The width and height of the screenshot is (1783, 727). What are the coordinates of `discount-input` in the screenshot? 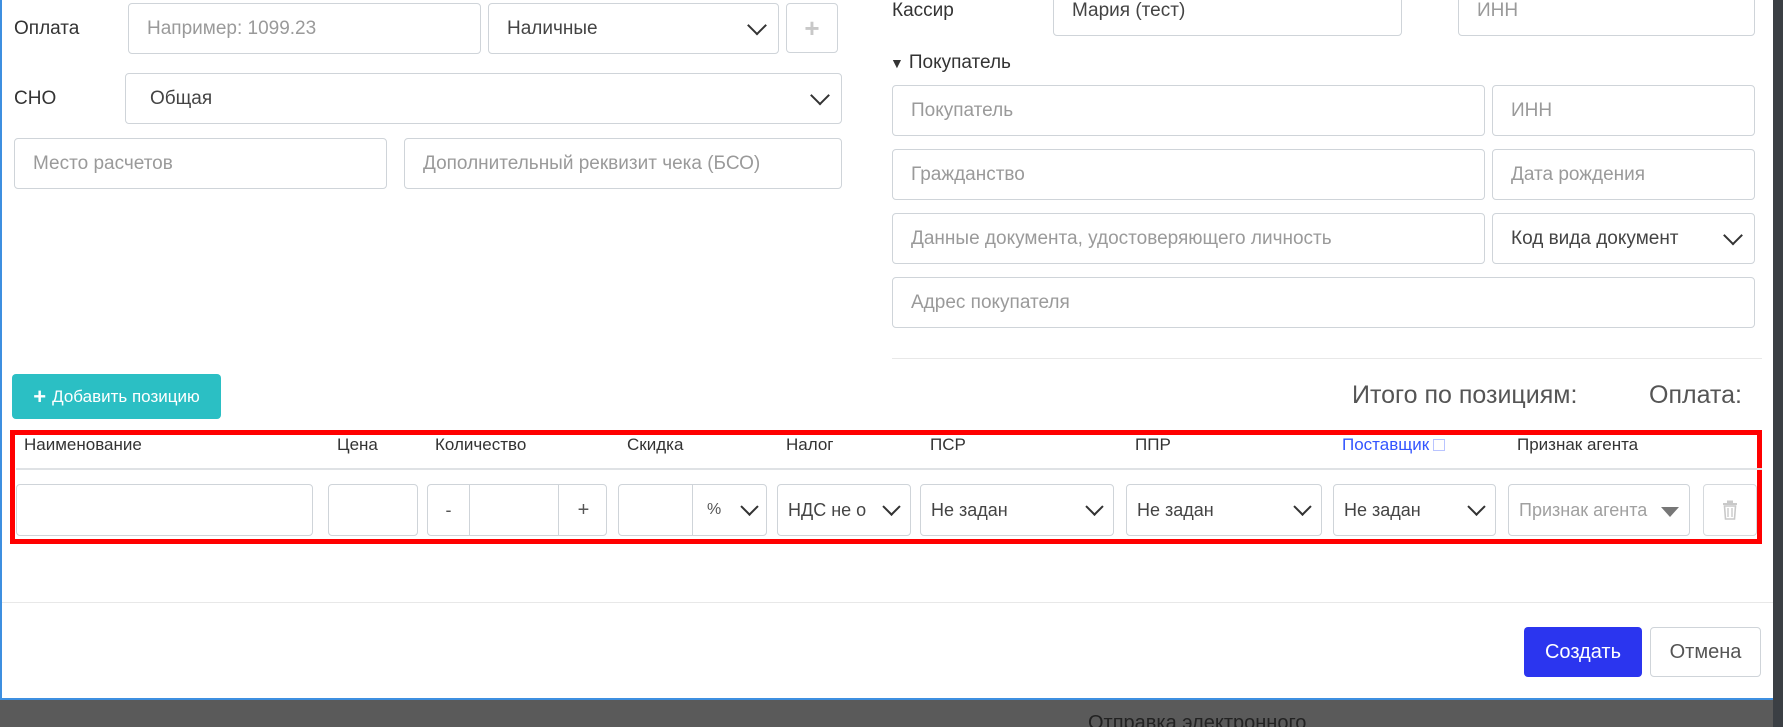 It's located at (656, 510).